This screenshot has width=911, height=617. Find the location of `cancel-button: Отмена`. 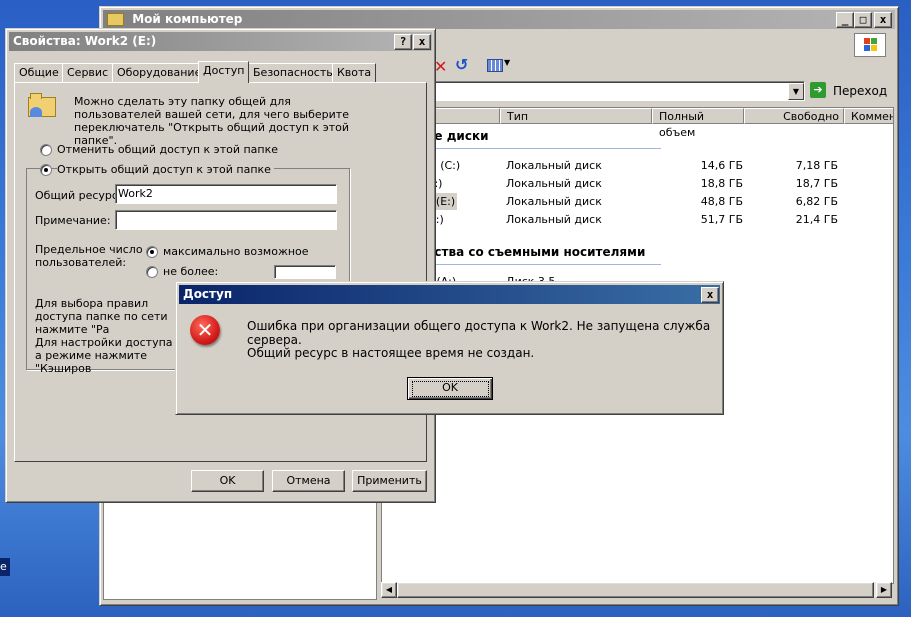

cancel-button: Отмена is located at coordinates (308, 481).